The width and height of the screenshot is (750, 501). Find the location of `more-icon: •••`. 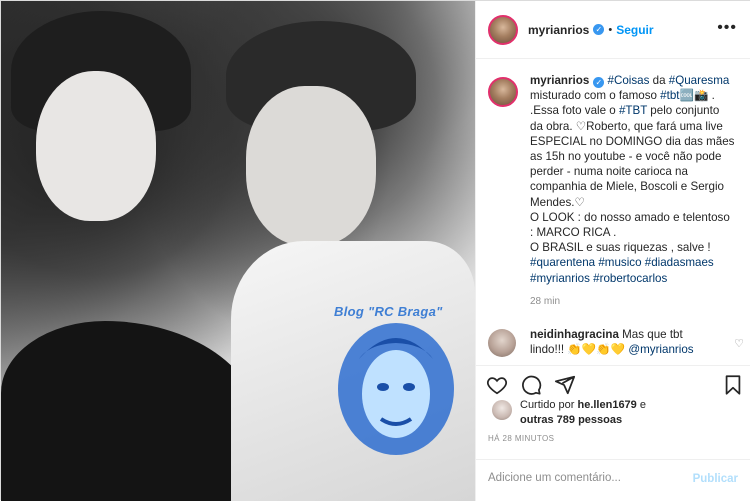

more-icon: ••• is located at coordinates (727, 28).